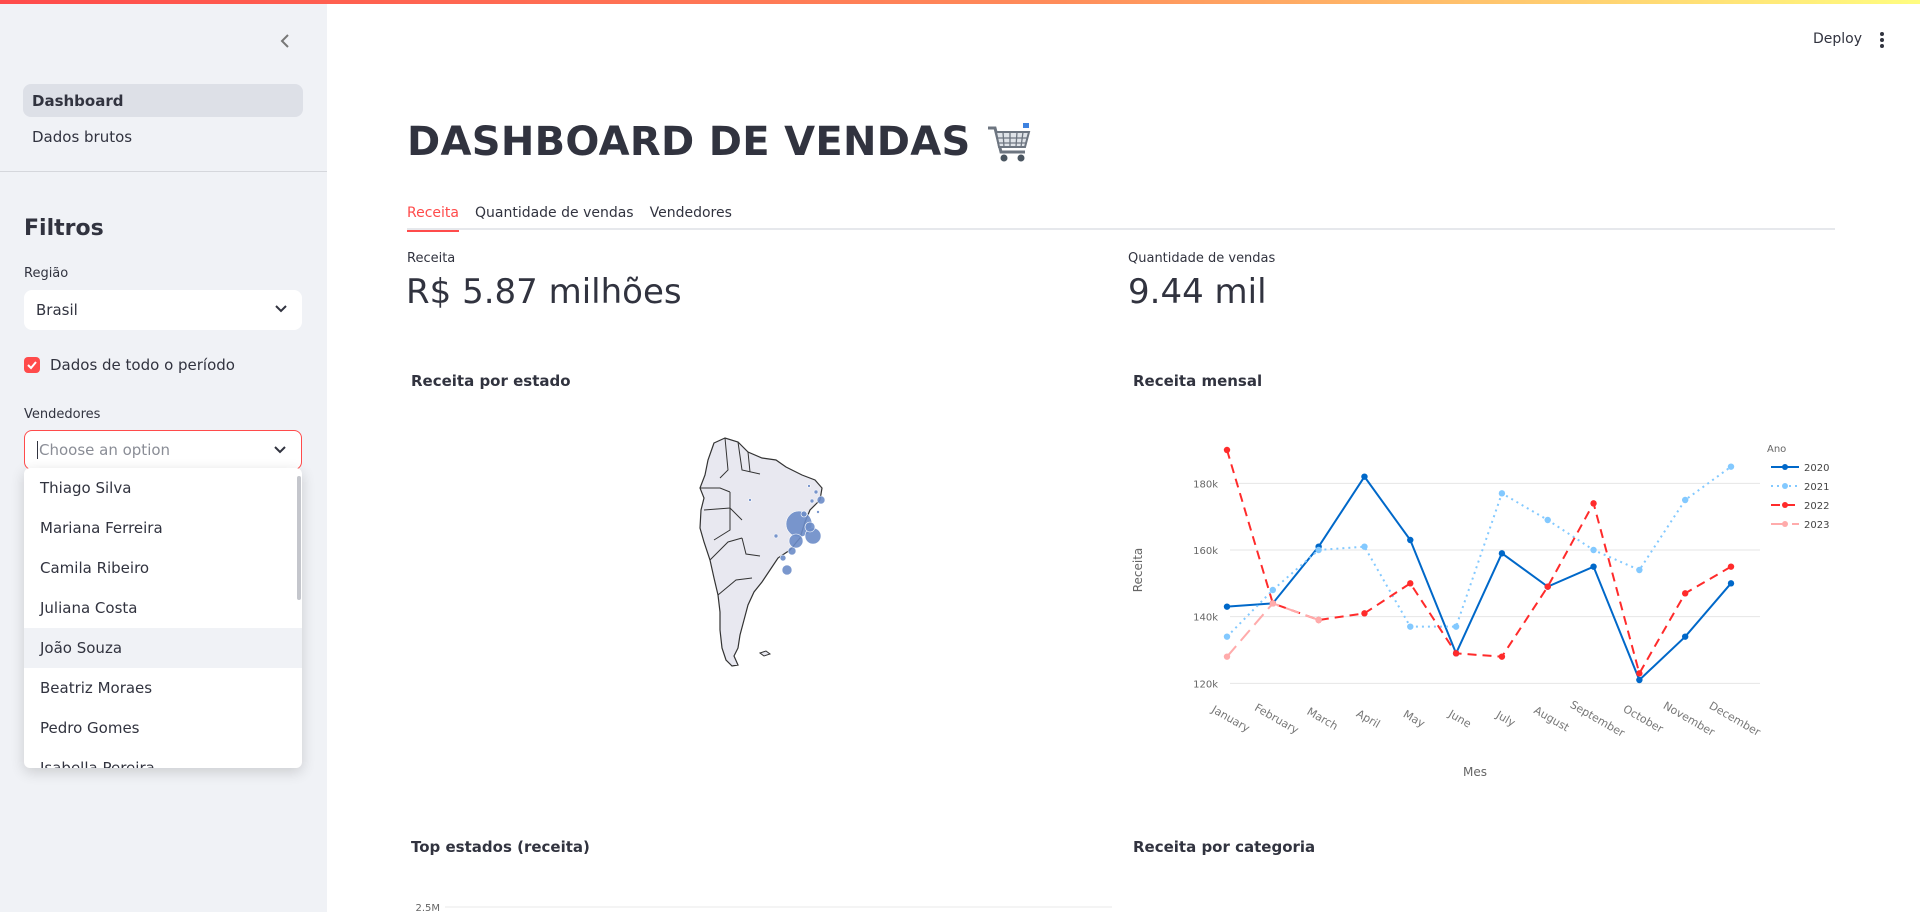  I want to click on legend-item-2021: 2021, so click(1800, 487).